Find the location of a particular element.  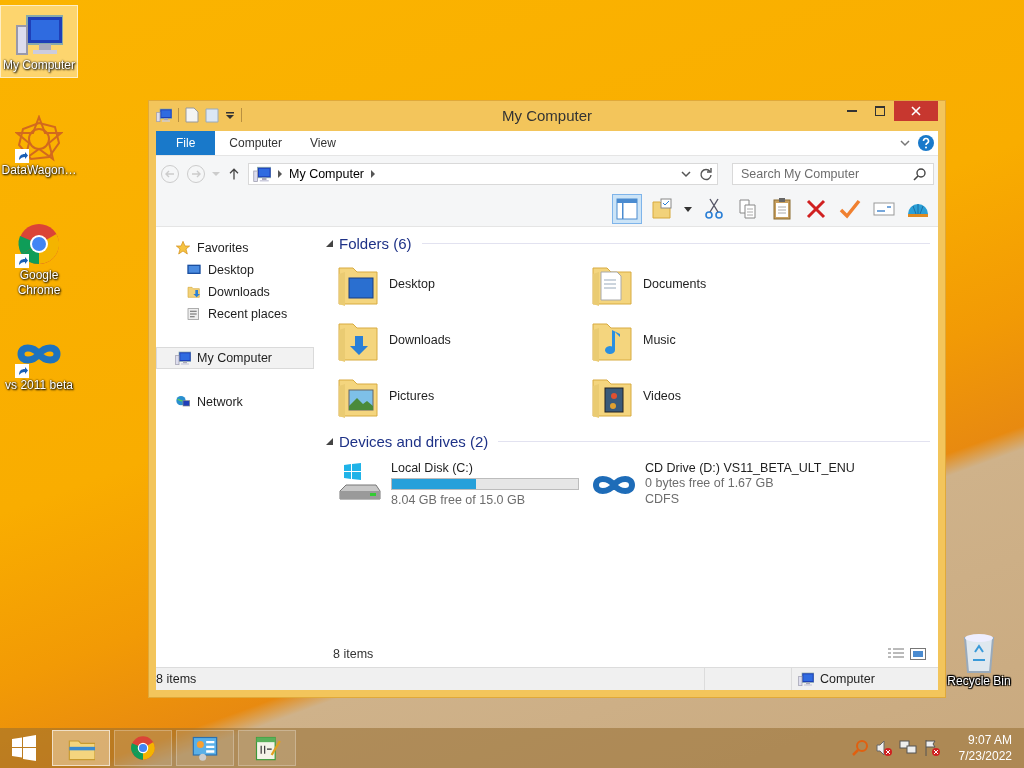

checkmark-icon is located at coordinates (850, 209).